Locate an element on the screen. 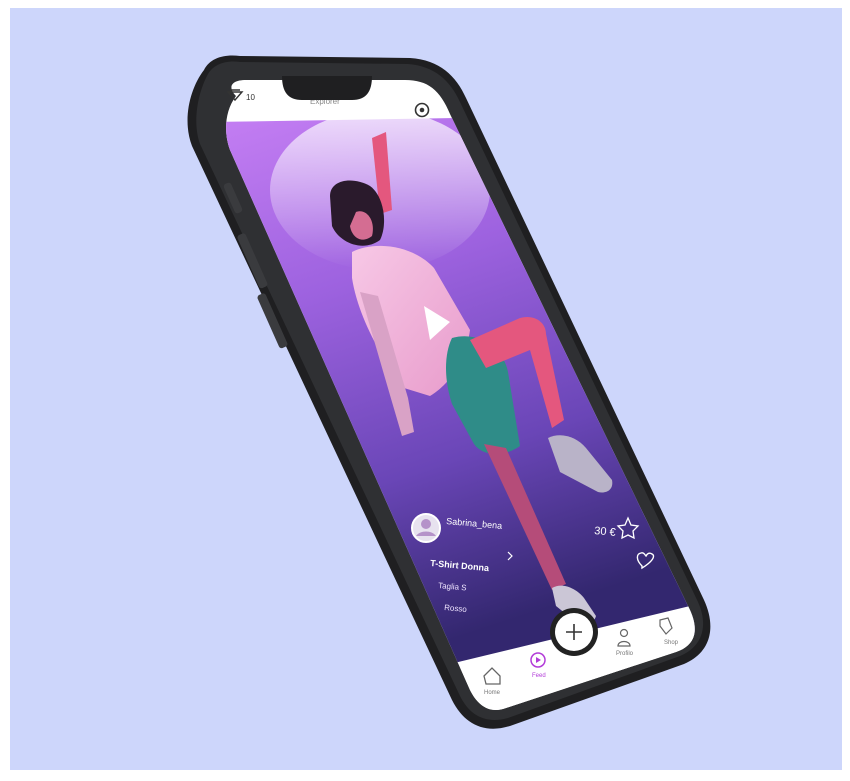 The image size is (850, 781). gems-count: 10 is located at coordinates (250, 97).